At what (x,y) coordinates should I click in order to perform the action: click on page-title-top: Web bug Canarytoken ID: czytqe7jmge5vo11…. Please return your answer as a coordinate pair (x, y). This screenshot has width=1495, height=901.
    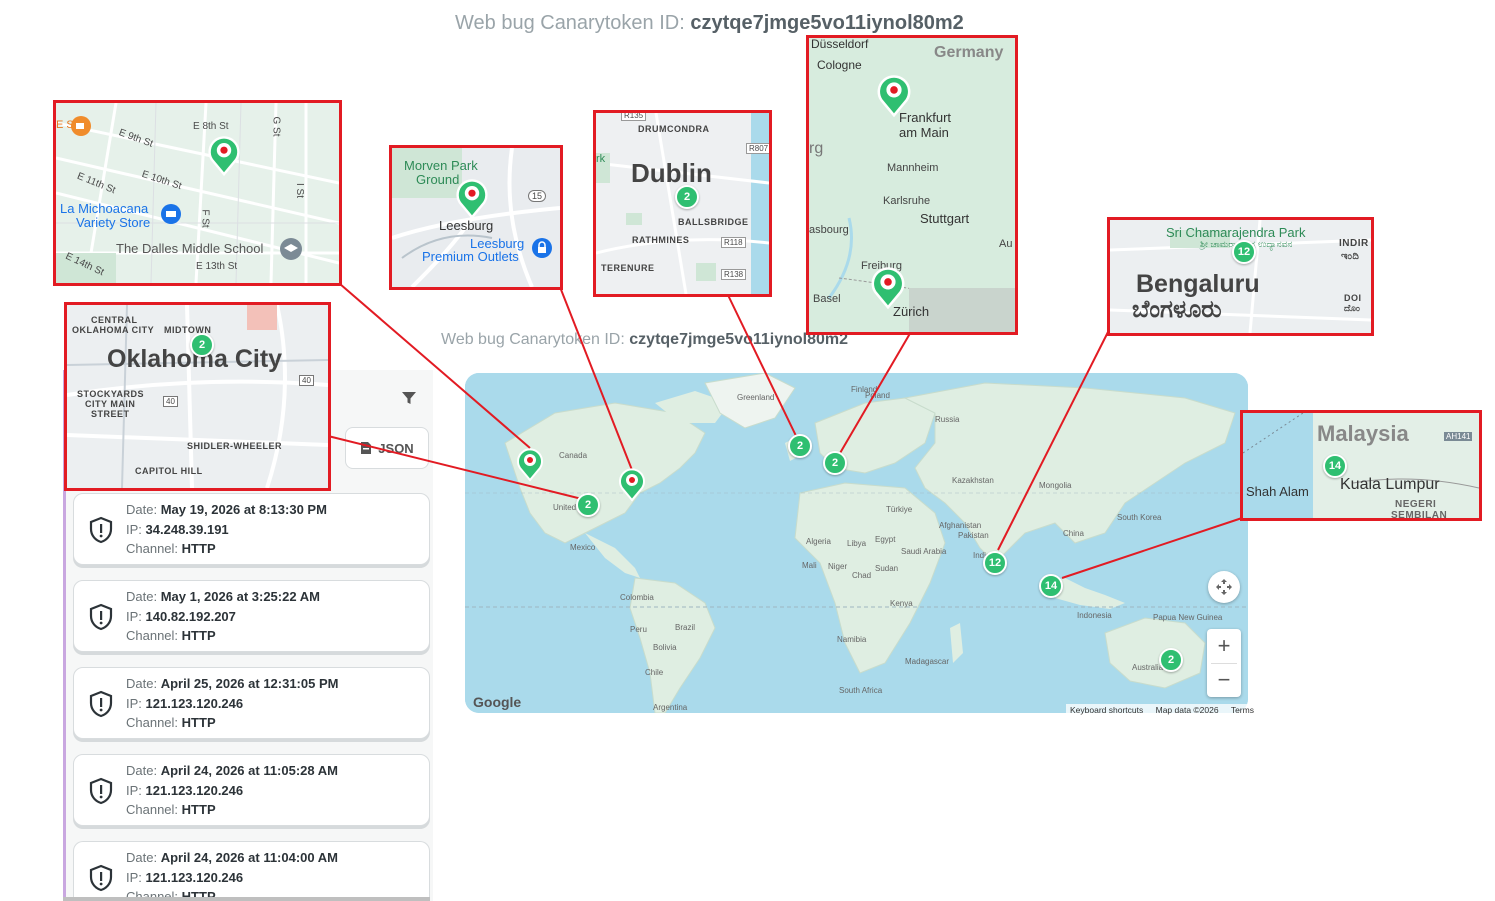
    Looking at the image, I should click on (709, 23).